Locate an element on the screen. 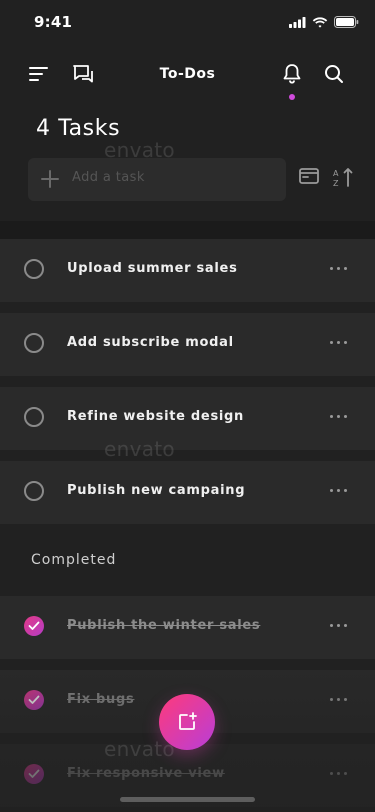 This screenshot has width=375, height=812. plus-icon is located at coordinates (50, 179).